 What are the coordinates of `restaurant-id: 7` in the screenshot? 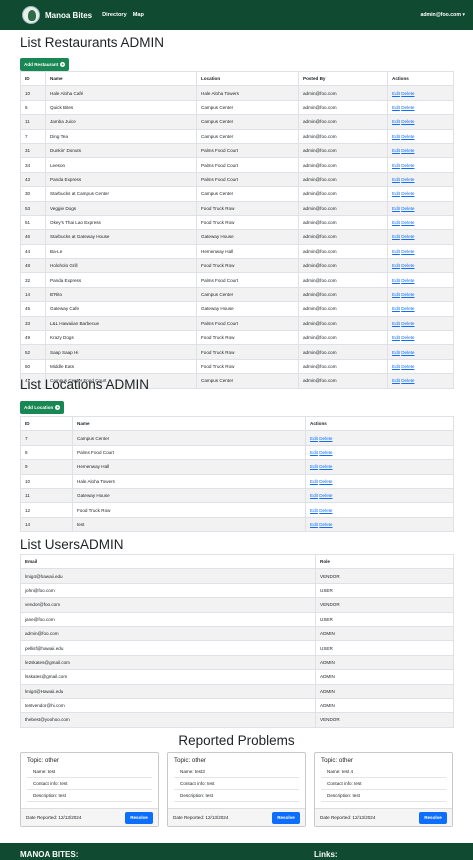 It's located at (33, 136).